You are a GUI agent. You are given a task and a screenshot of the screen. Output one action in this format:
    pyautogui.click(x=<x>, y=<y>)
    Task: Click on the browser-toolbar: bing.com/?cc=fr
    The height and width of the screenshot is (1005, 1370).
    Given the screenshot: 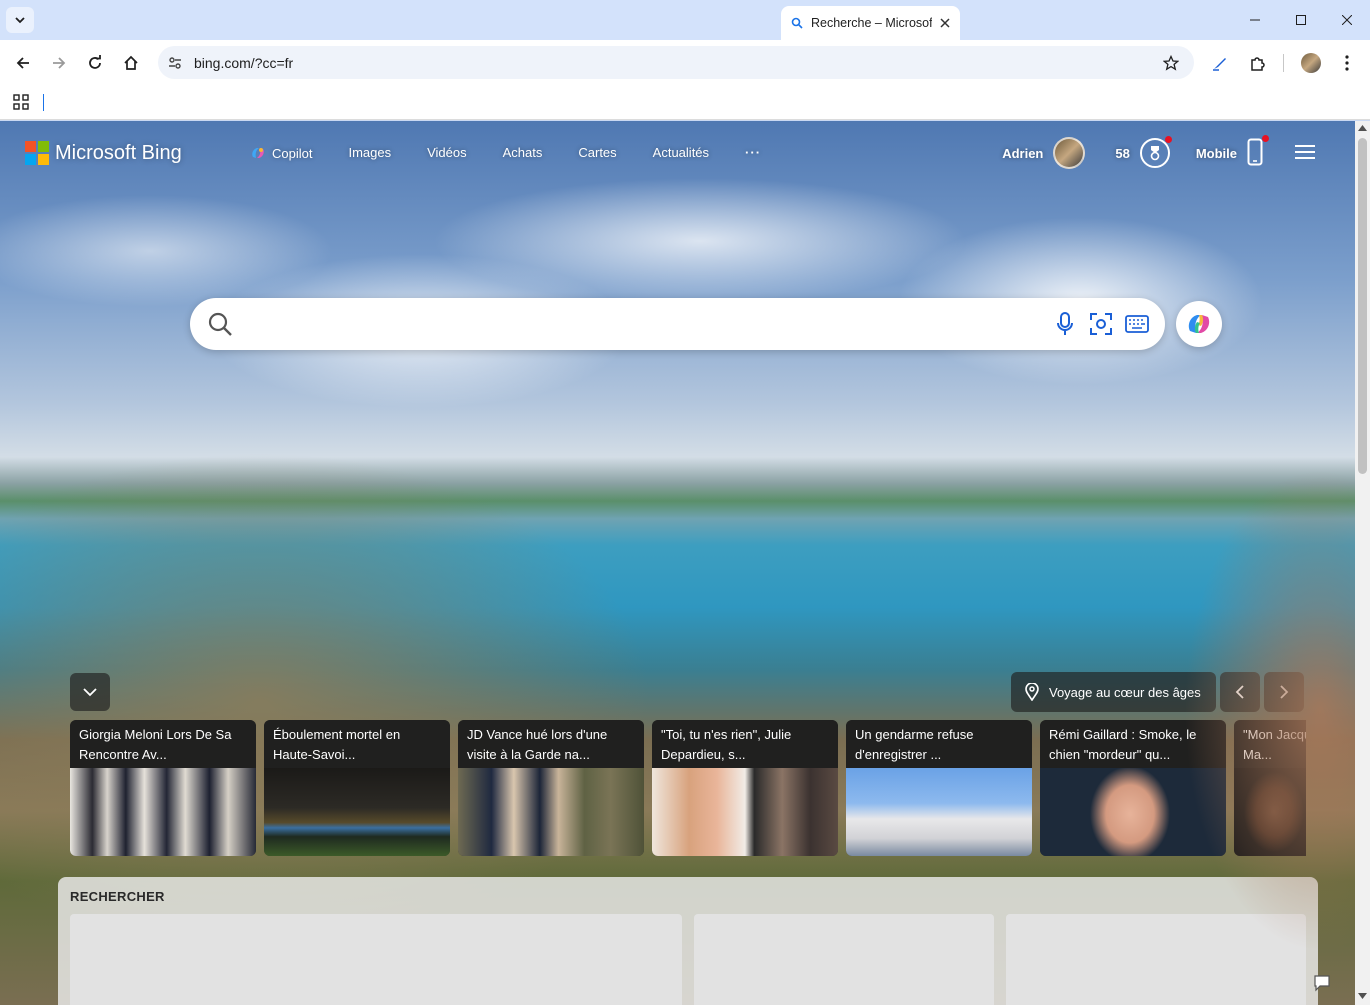 What is the action you would take?
    pyautogui.click(x=685, y=62)
    